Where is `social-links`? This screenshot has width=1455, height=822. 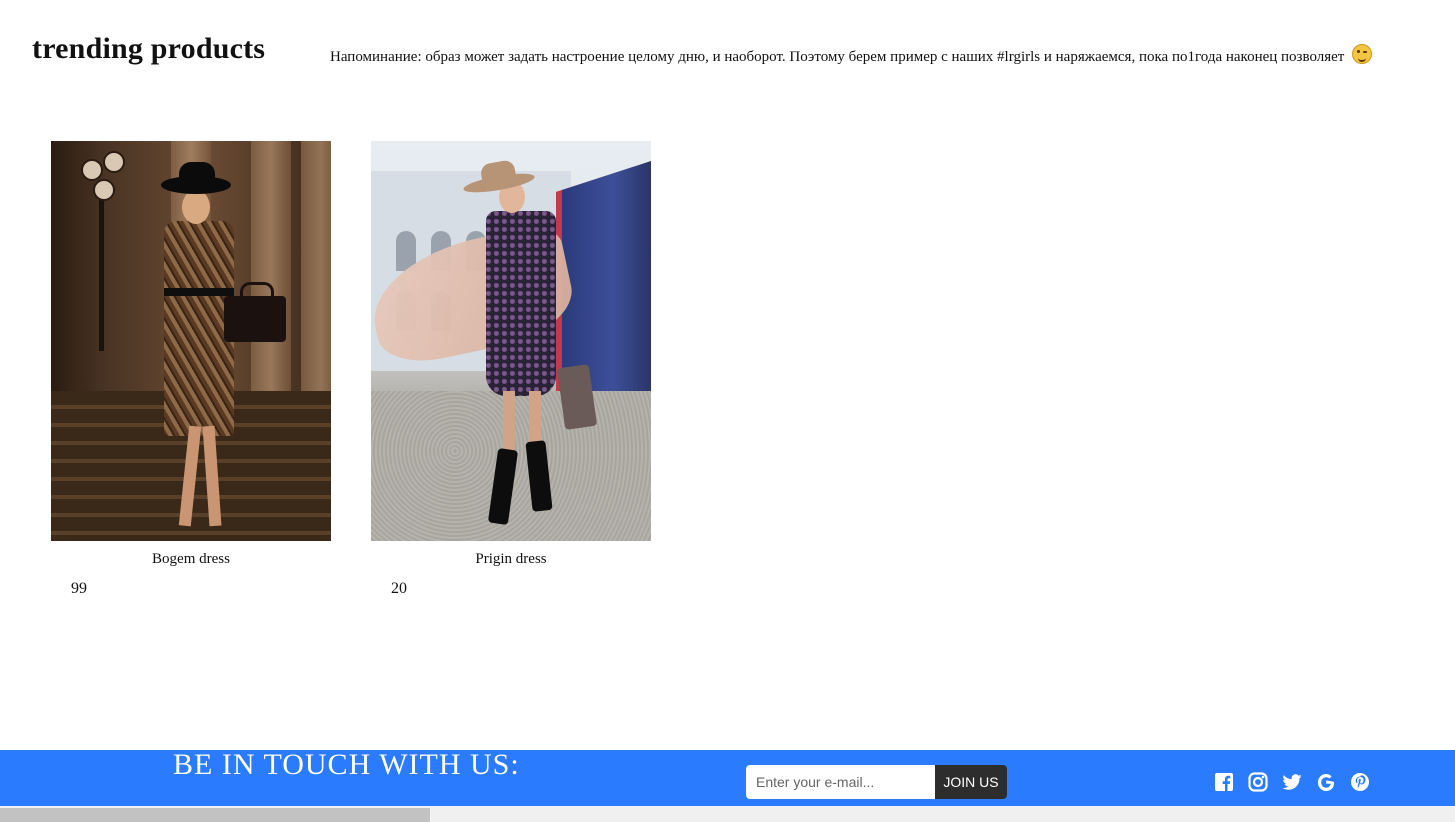
social-links is located at coordinates (1292, 782).